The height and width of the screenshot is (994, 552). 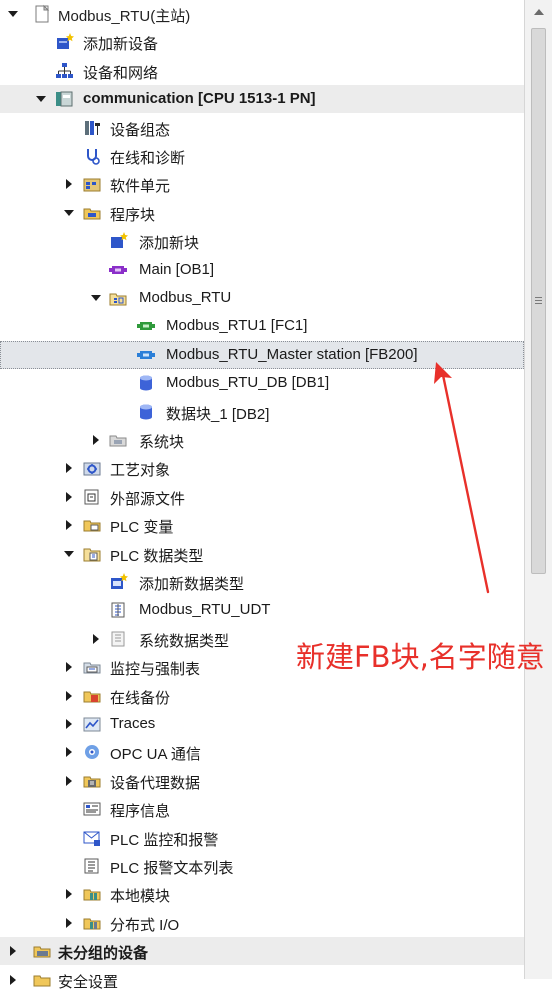 What do you see at coordinates (262, 866) in the screenshot?
I see `tree-item: PLC 报警文本列表` at bounding box center [262, 866].